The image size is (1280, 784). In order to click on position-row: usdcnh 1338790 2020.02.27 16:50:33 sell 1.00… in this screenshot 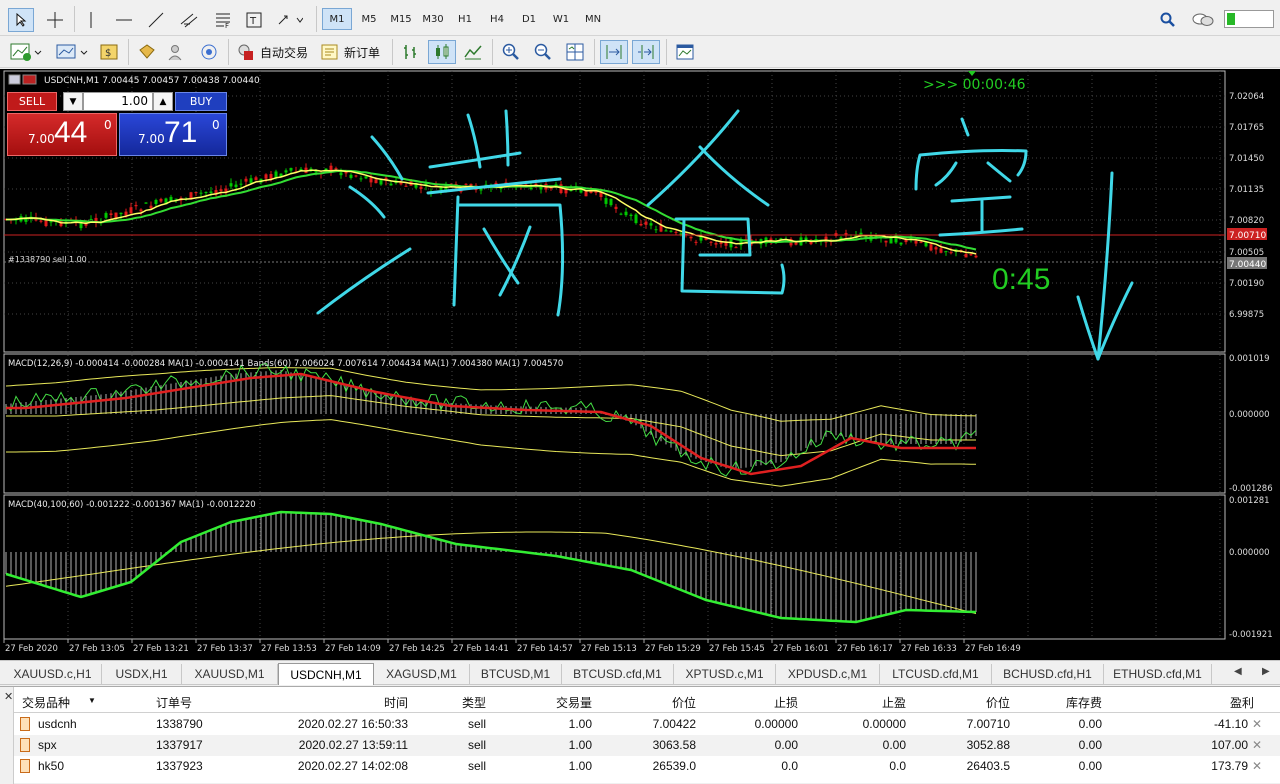, I will do `click(647, 724)`.